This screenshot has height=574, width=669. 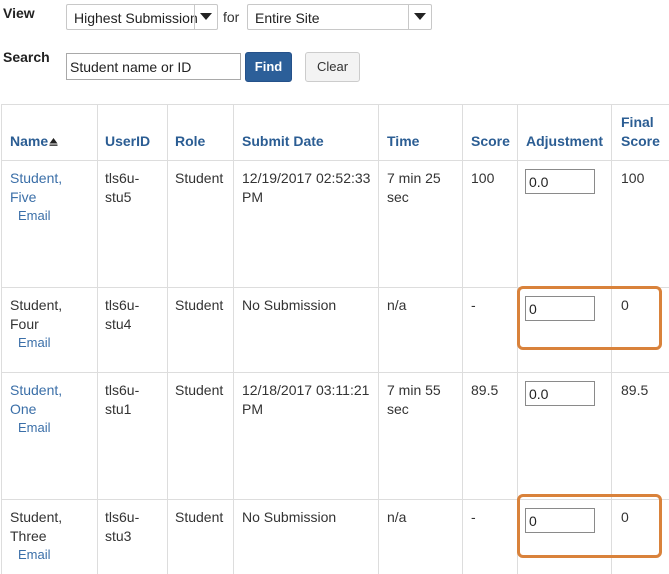 What do you see at coordinates (26, 57) in the screenshot?
I see `search-label: Search` at bounding box center [26, 57].